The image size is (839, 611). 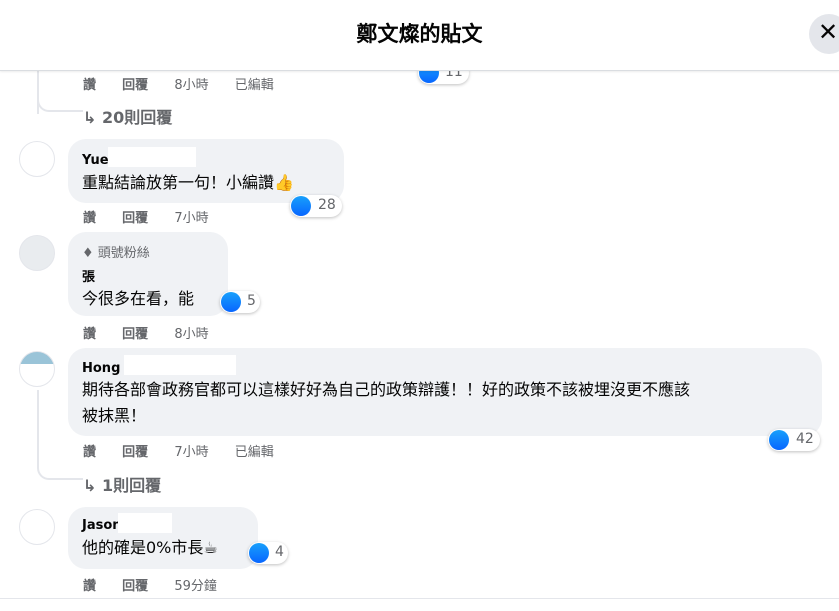 I want to click on comment-text: 期待各部會政務官都可以這樣好好為自己的政策辯護！！好的政策不該被埋沒更不應該, so click(x=386, y=389).